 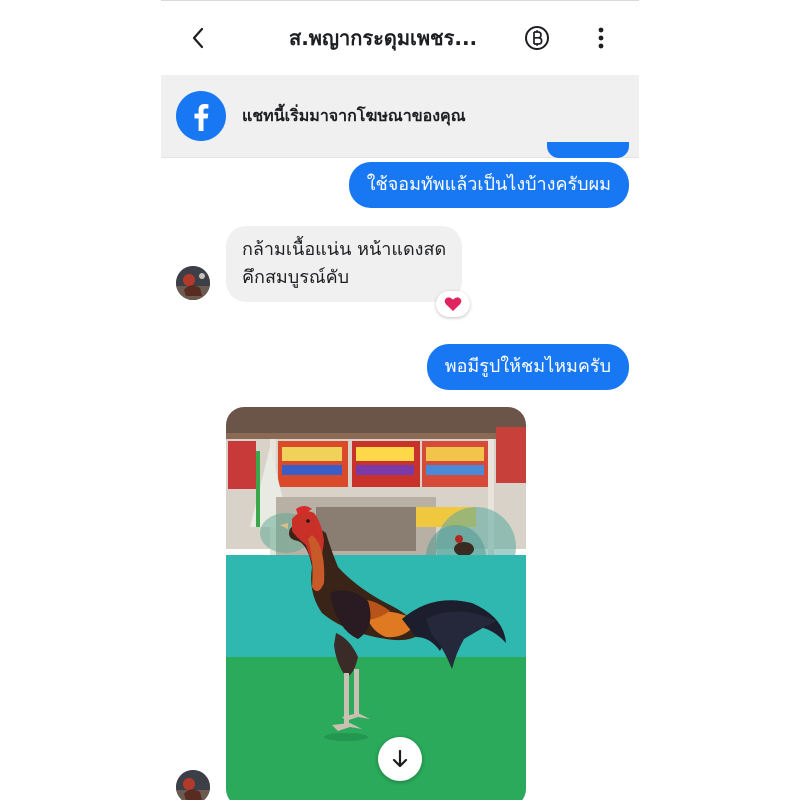 What do you see at coordinates (588, 150) in the screenshot?
I see `previous-message-bubble` at bounding box center [588, 150].